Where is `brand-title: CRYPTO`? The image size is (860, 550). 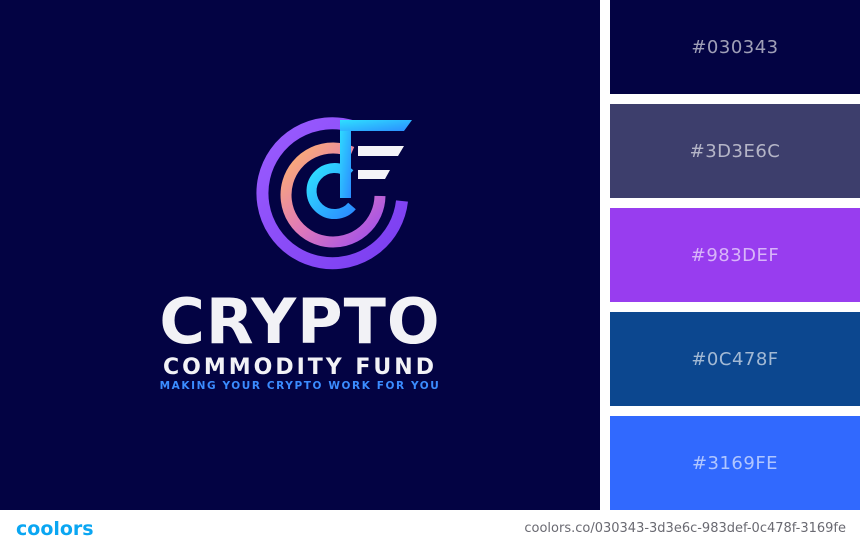 brand-title: CRYPTO is located at coordinates (300, 321).